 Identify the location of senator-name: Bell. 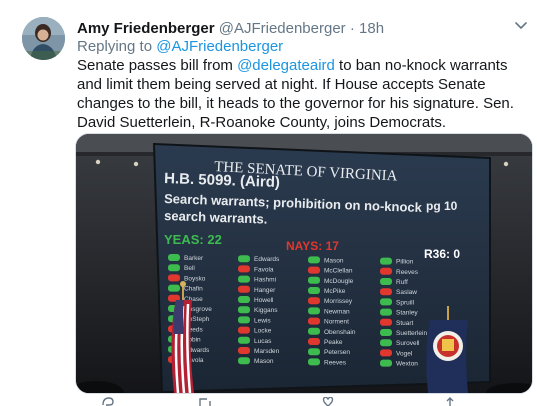
(189, 268).